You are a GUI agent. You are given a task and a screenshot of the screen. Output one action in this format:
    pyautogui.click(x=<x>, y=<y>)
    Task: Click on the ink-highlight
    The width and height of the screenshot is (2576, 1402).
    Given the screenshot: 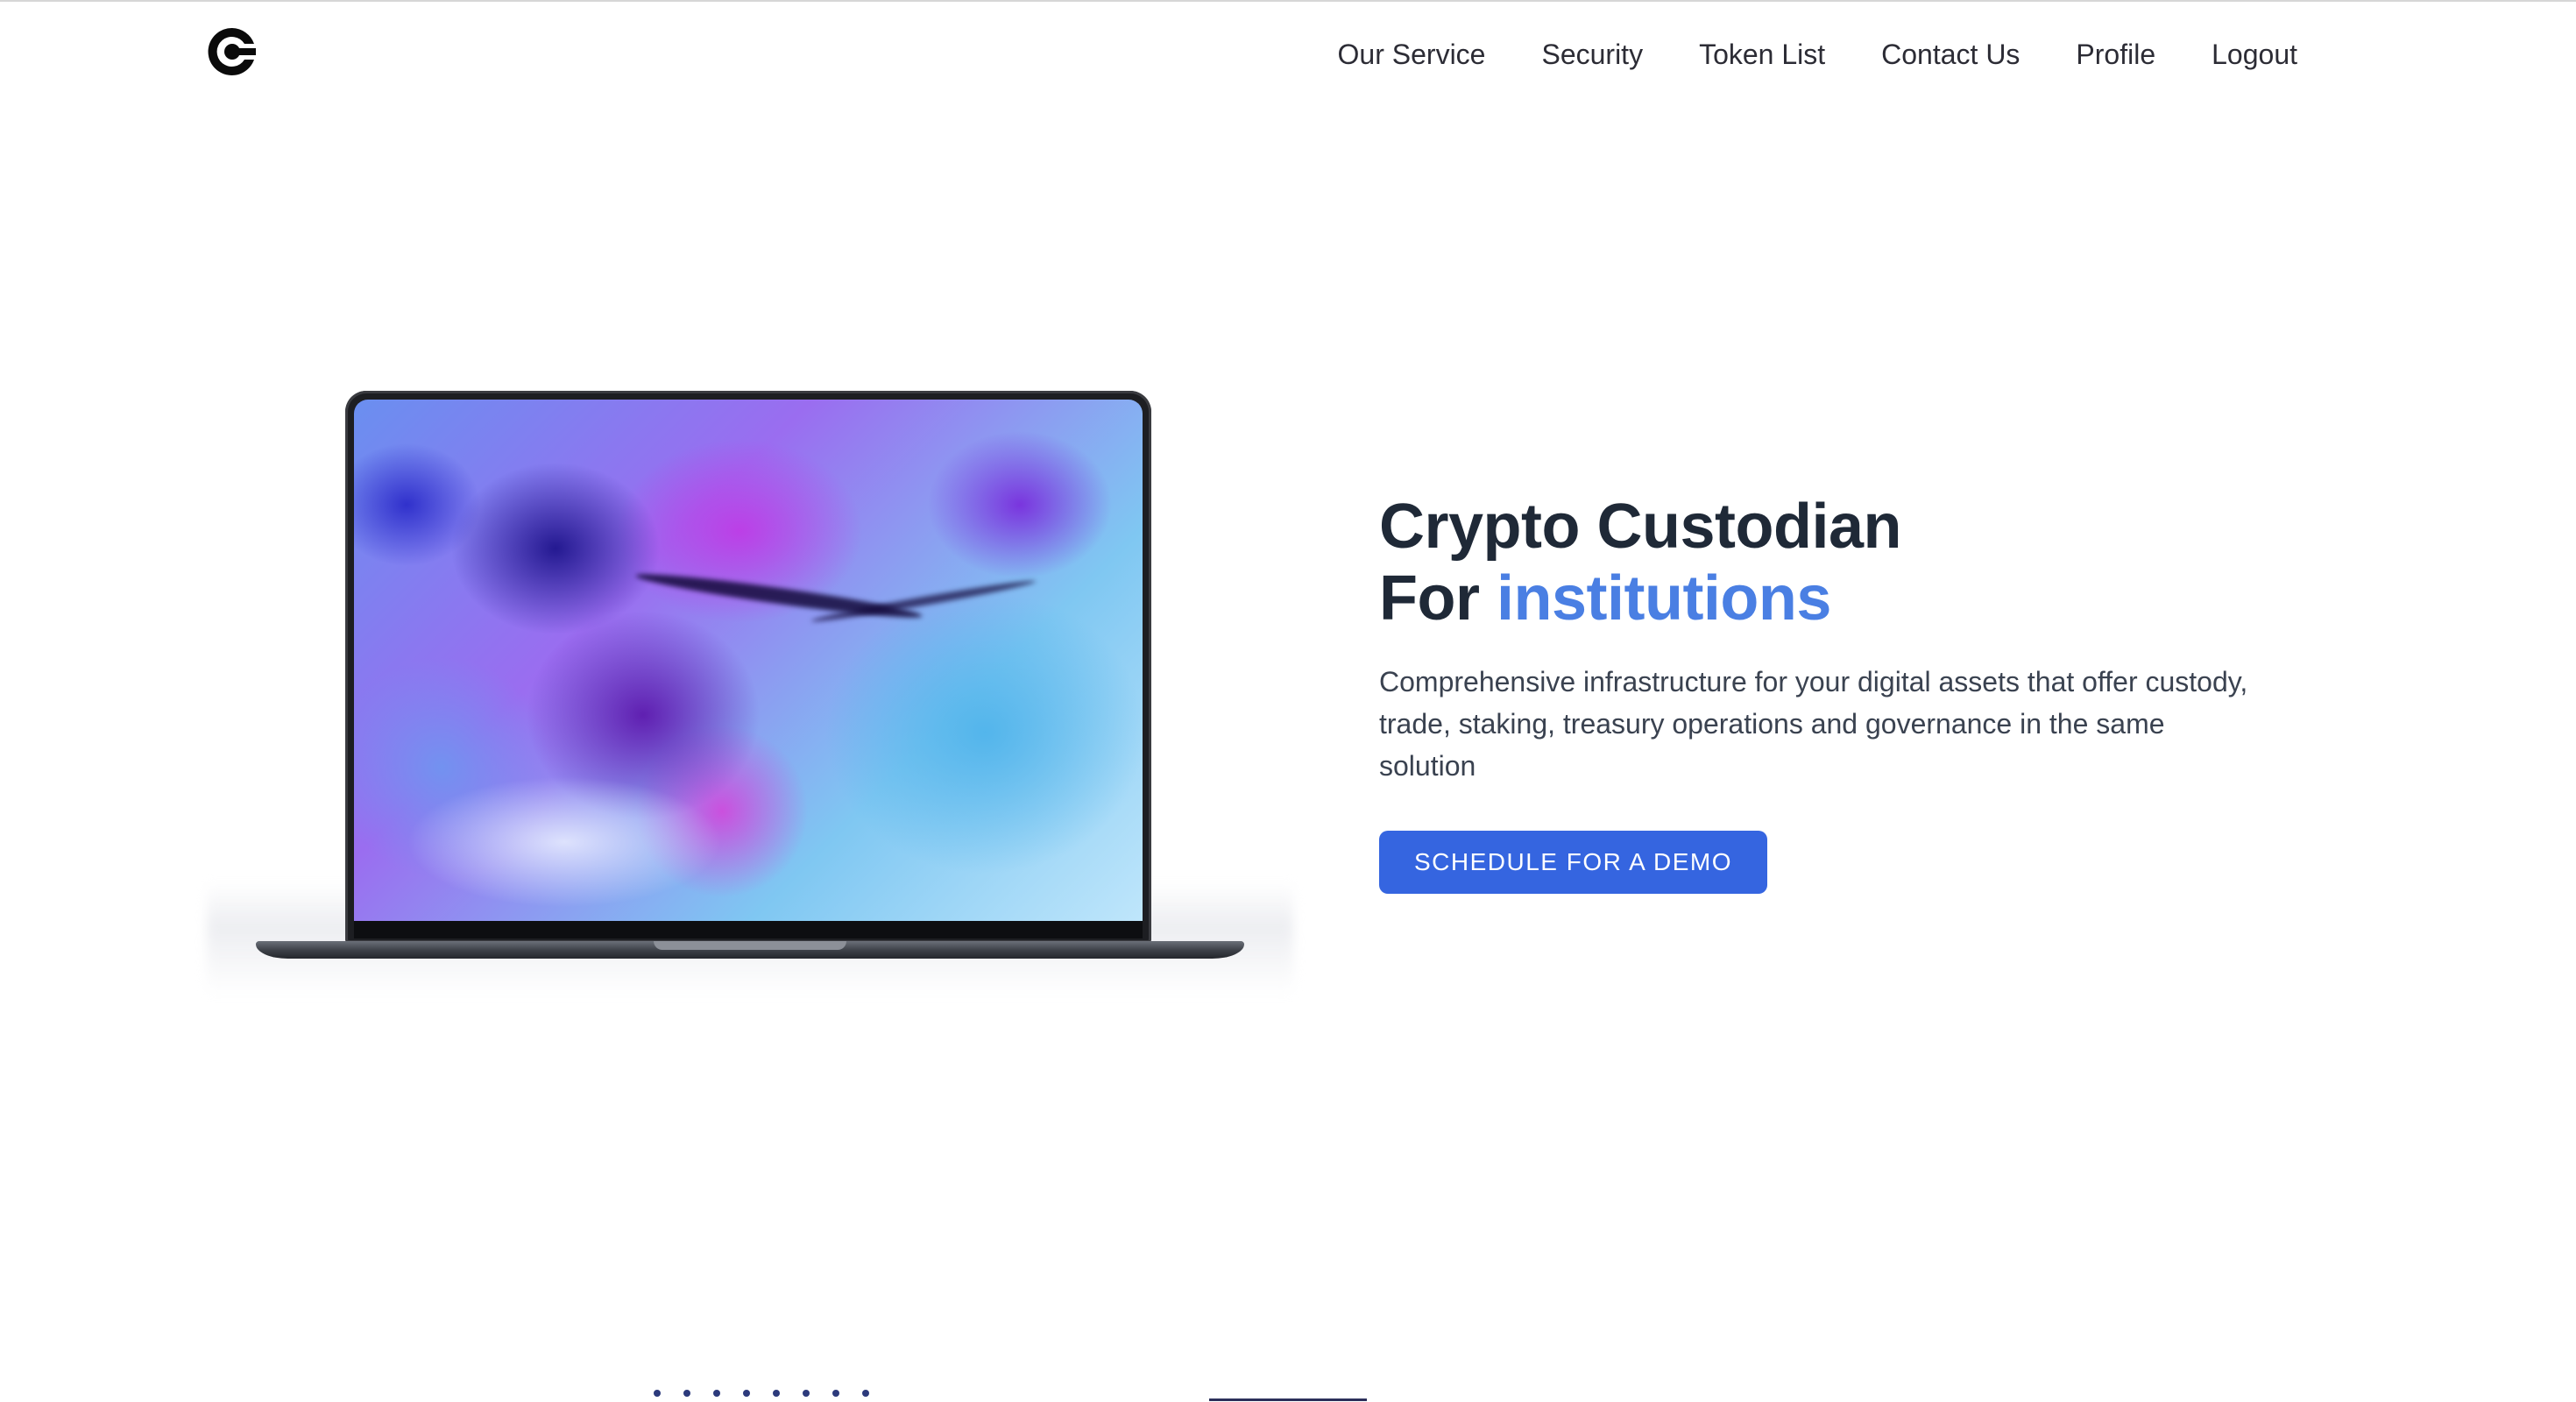 What is the action you would take?
    pyautogui.click(x=564, y=842)
    